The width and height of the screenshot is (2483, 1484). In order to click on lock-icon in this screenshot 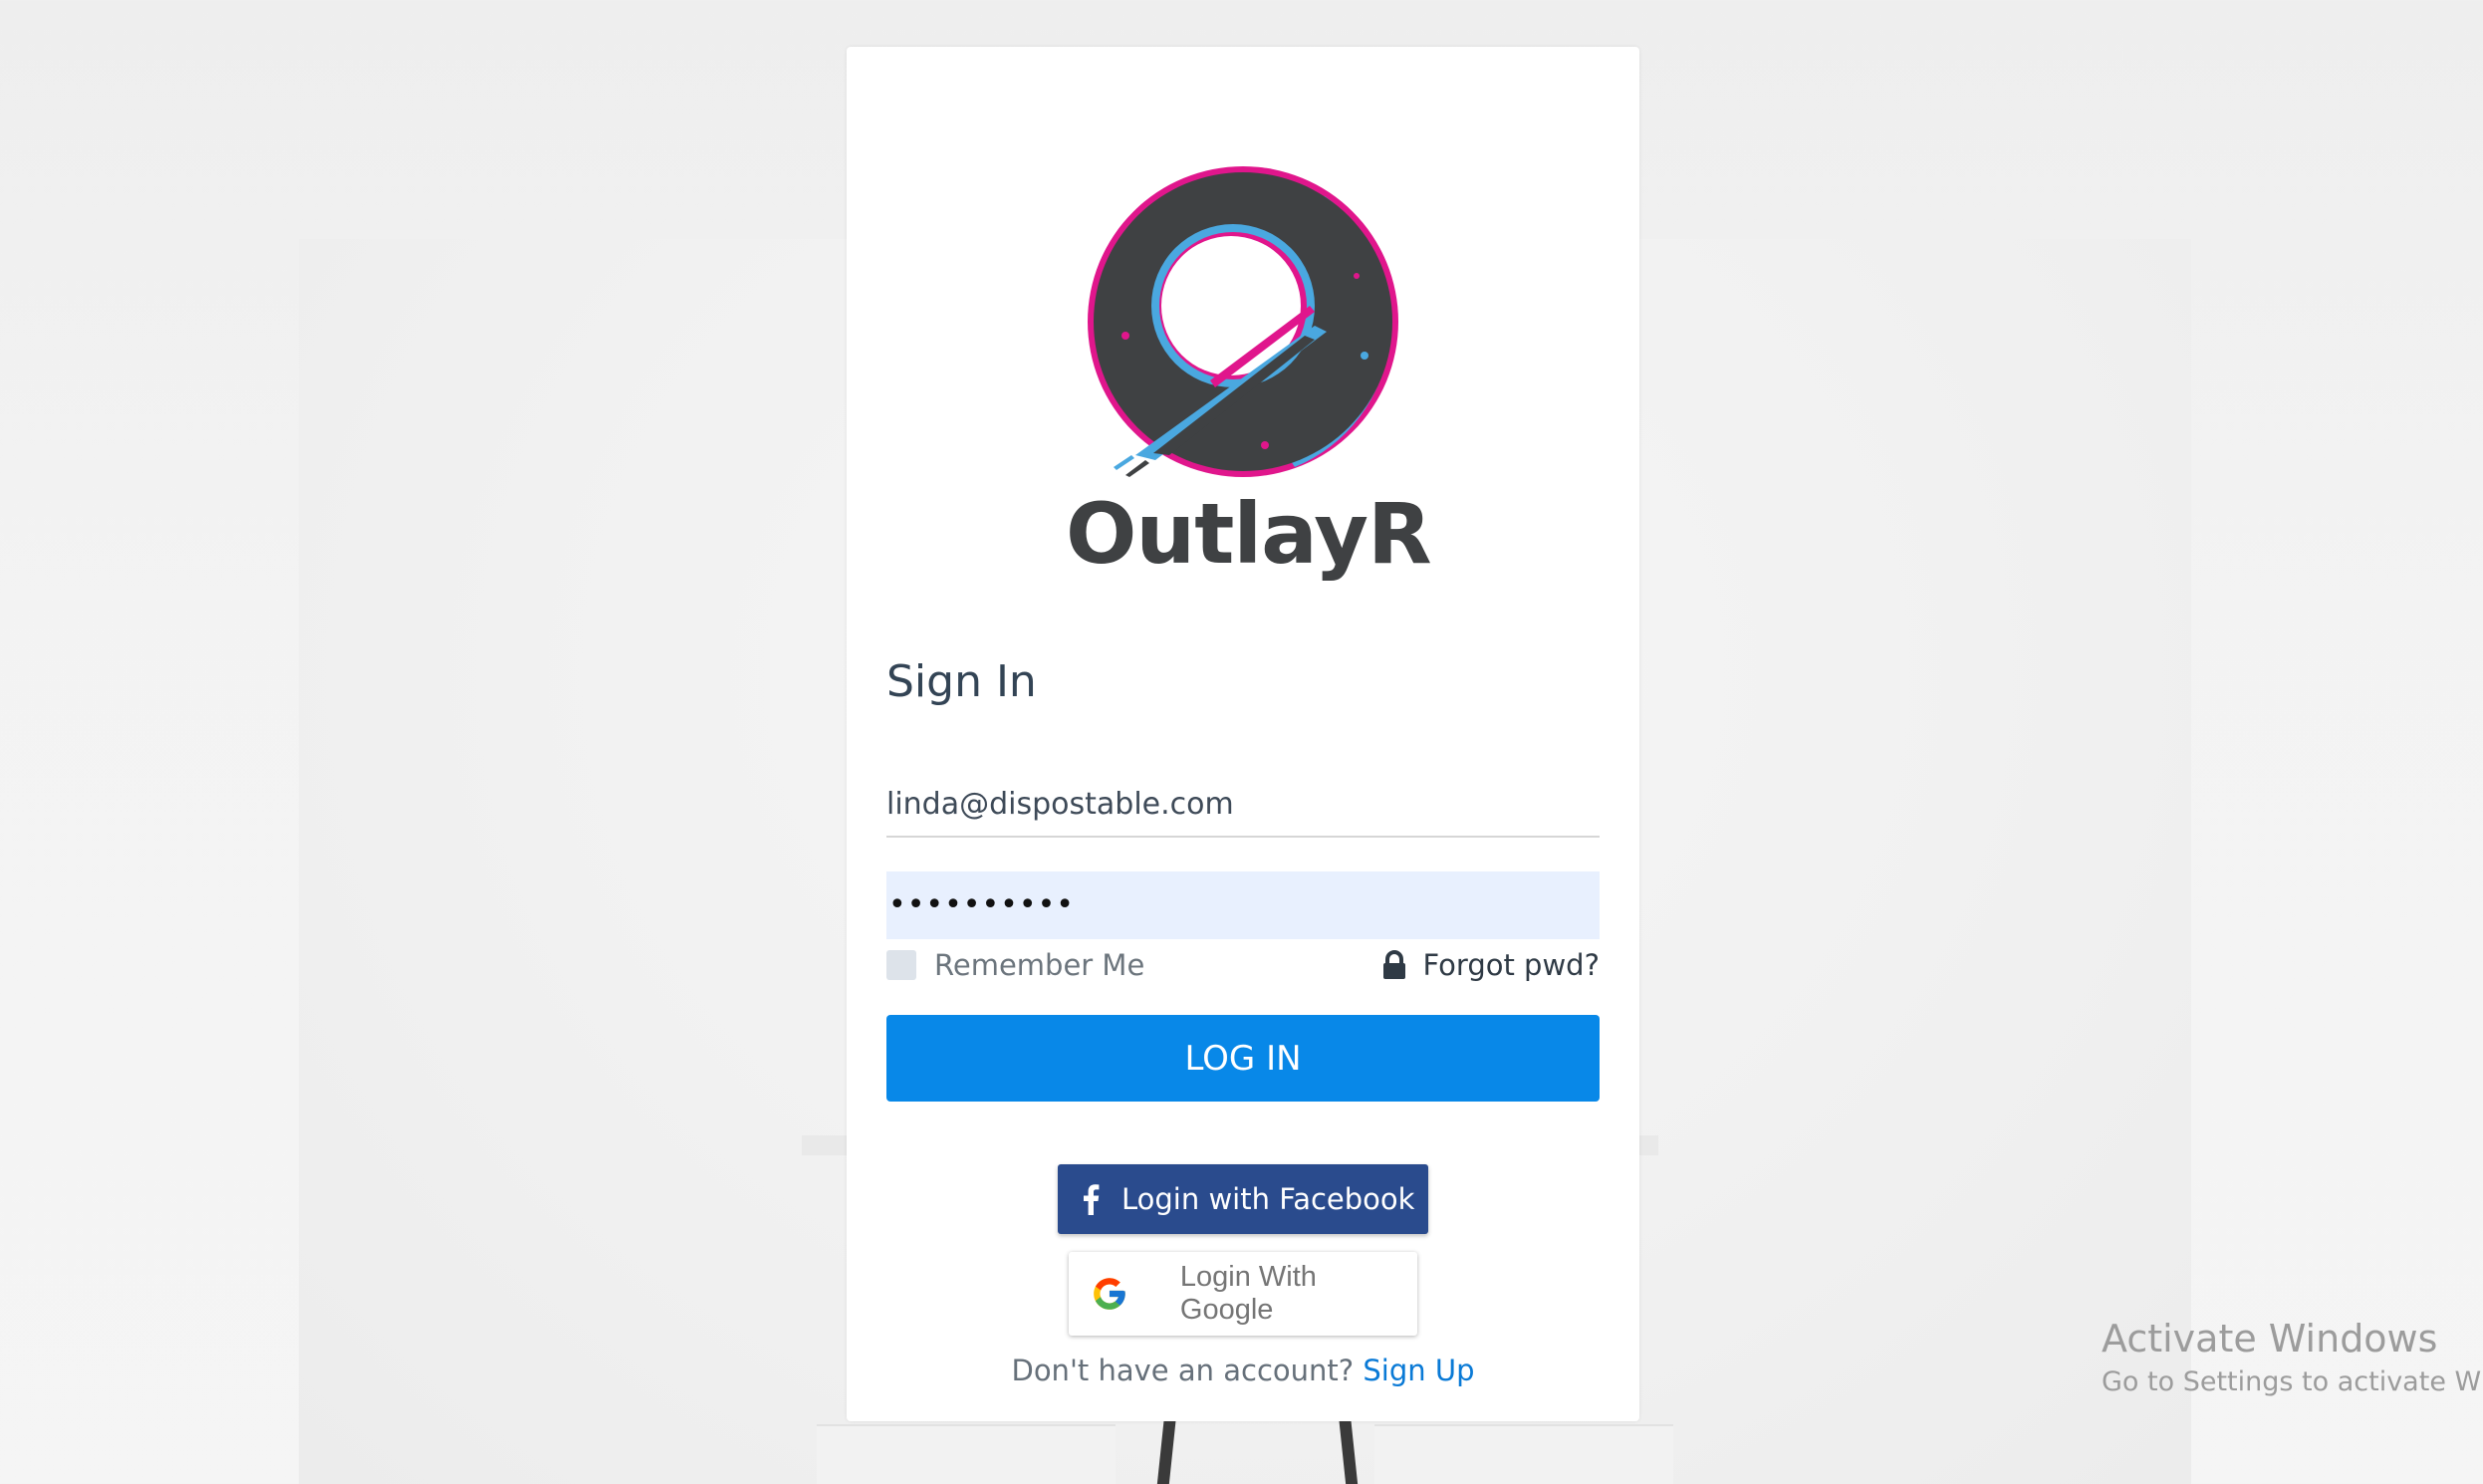, I will do `click(1393, 964)`.